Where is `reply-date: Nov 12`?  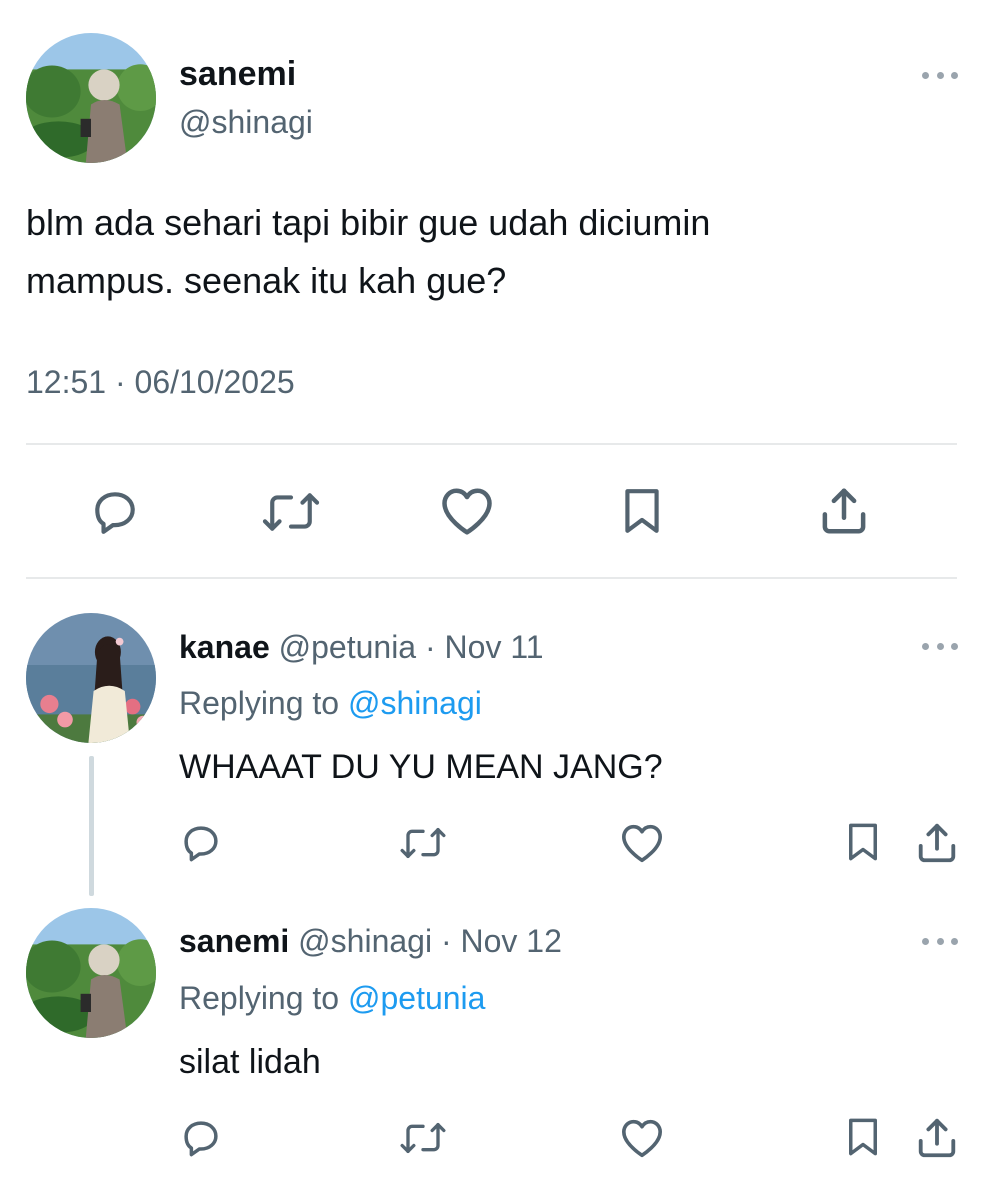
reply-date: Nov 12 is located at coordinates (511, 941).